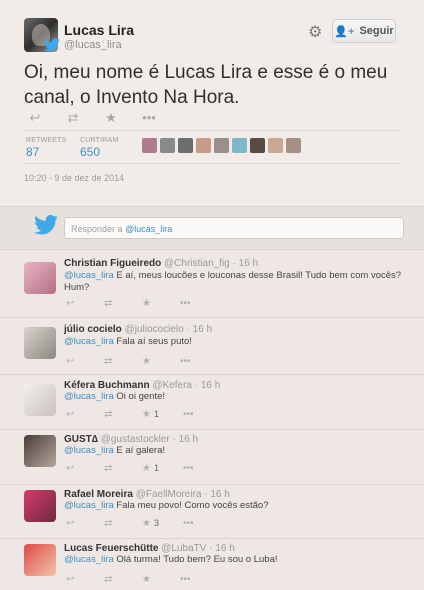 Image resolution: width=424 pixels, height=590 pixels. I want to click on reply-actions: ↩ ⇄ ★ 3 •••, so click(143, 523).